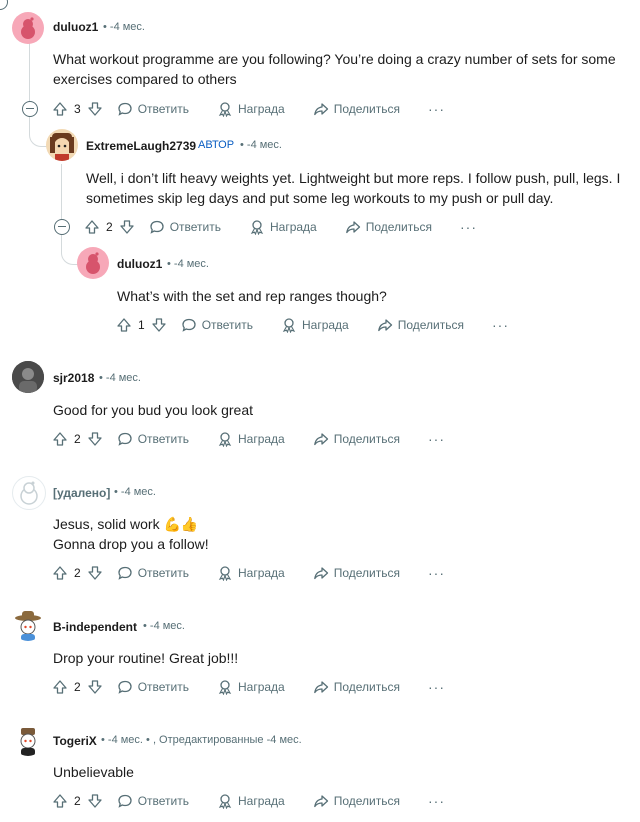 The height and width of the screenshot is (822, 640). Describe the element at coordinates (216, 145) in the screenshot. I see `author-badge: АВТОР` at that location.